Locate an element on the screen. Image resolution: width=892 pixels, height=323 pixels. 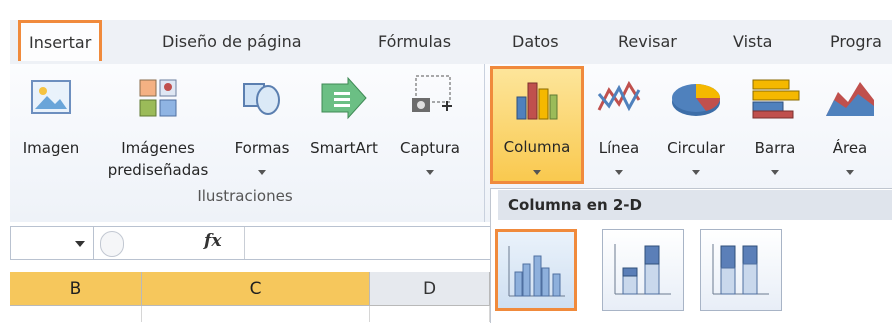
100-stacked-column-icon is located at coordinates (740, 269).